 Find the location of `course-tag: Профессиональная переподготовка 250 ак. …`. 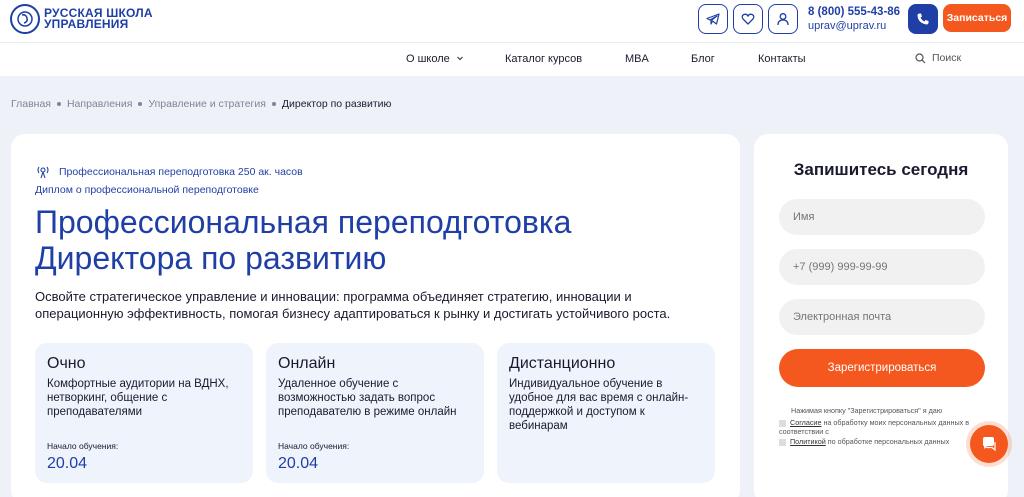

course-tag: Профессиональная переподготовка 250 ак. … is located at coordinates (169, 172).